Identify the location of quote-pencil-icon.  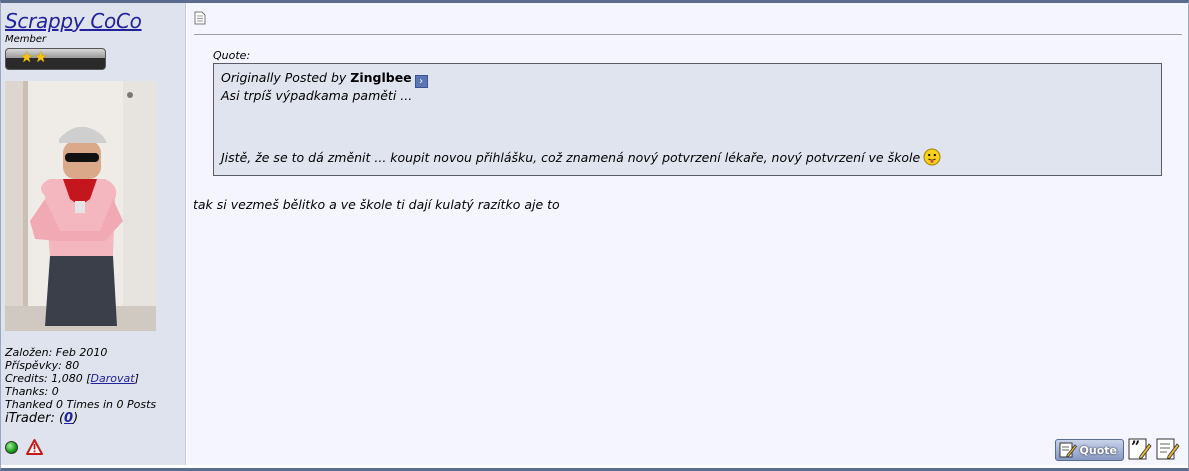
(1068, 450).